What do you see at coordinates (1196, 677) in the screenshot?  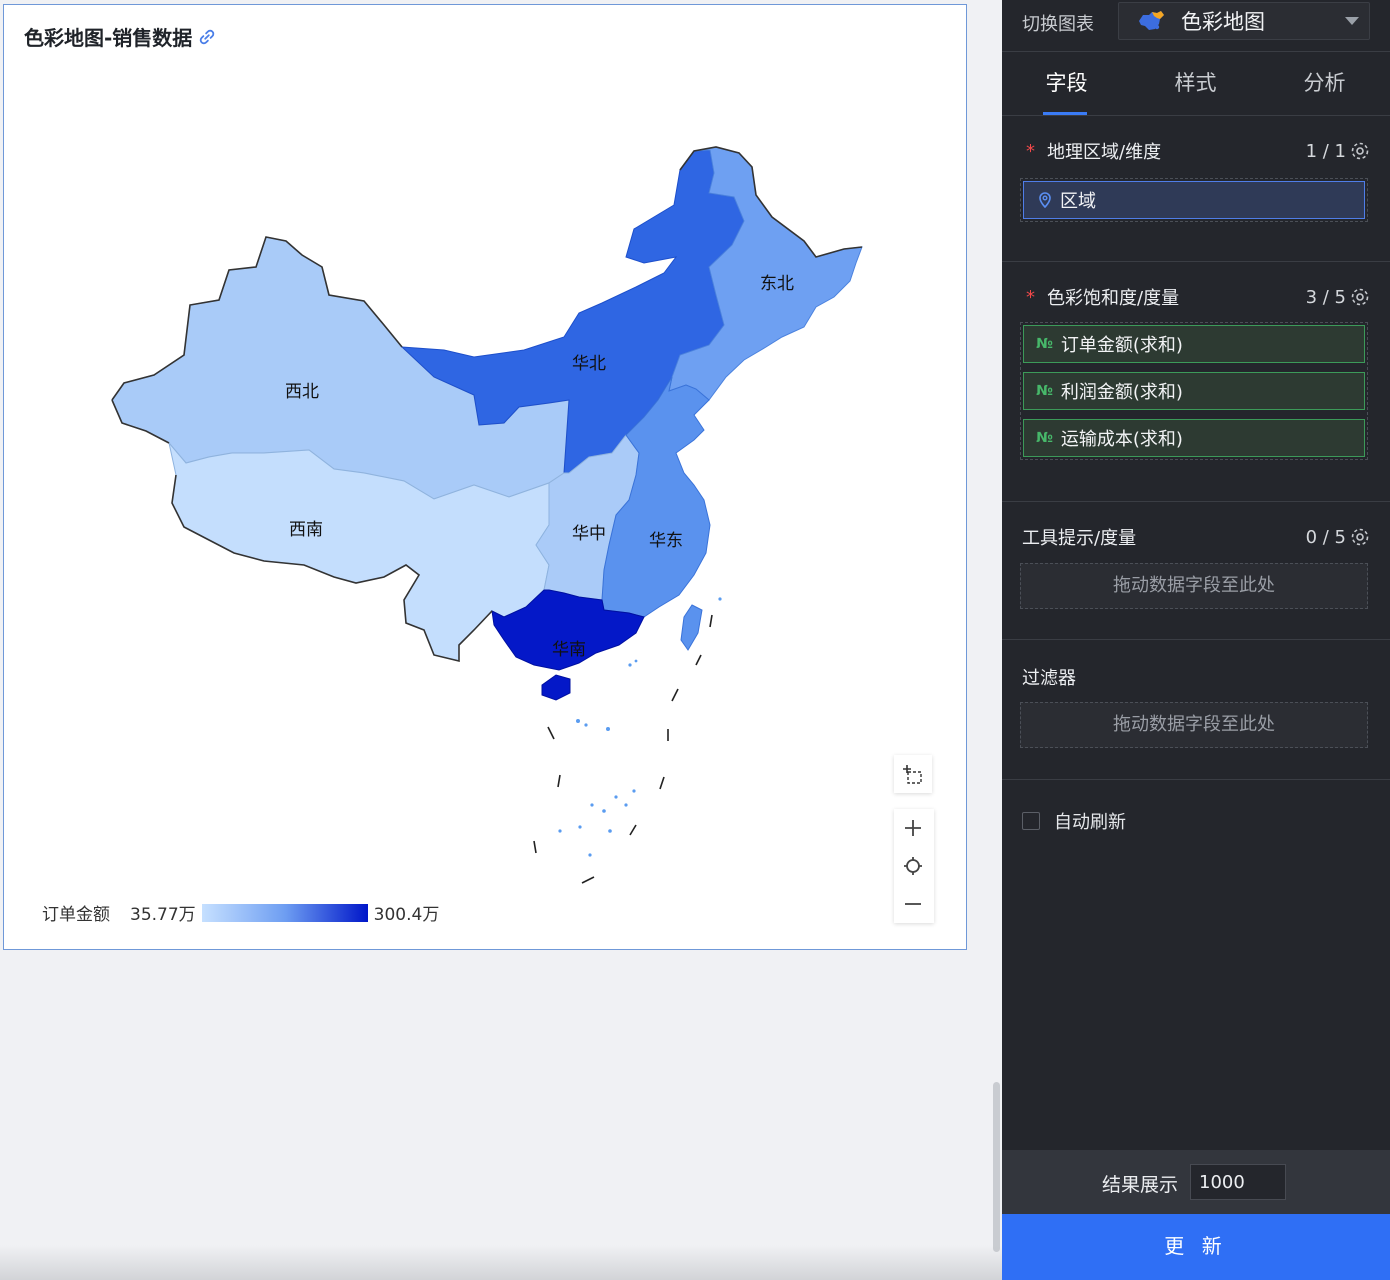 I see `filter-section-header: 过滤器` at bounding box center [1196, 677].